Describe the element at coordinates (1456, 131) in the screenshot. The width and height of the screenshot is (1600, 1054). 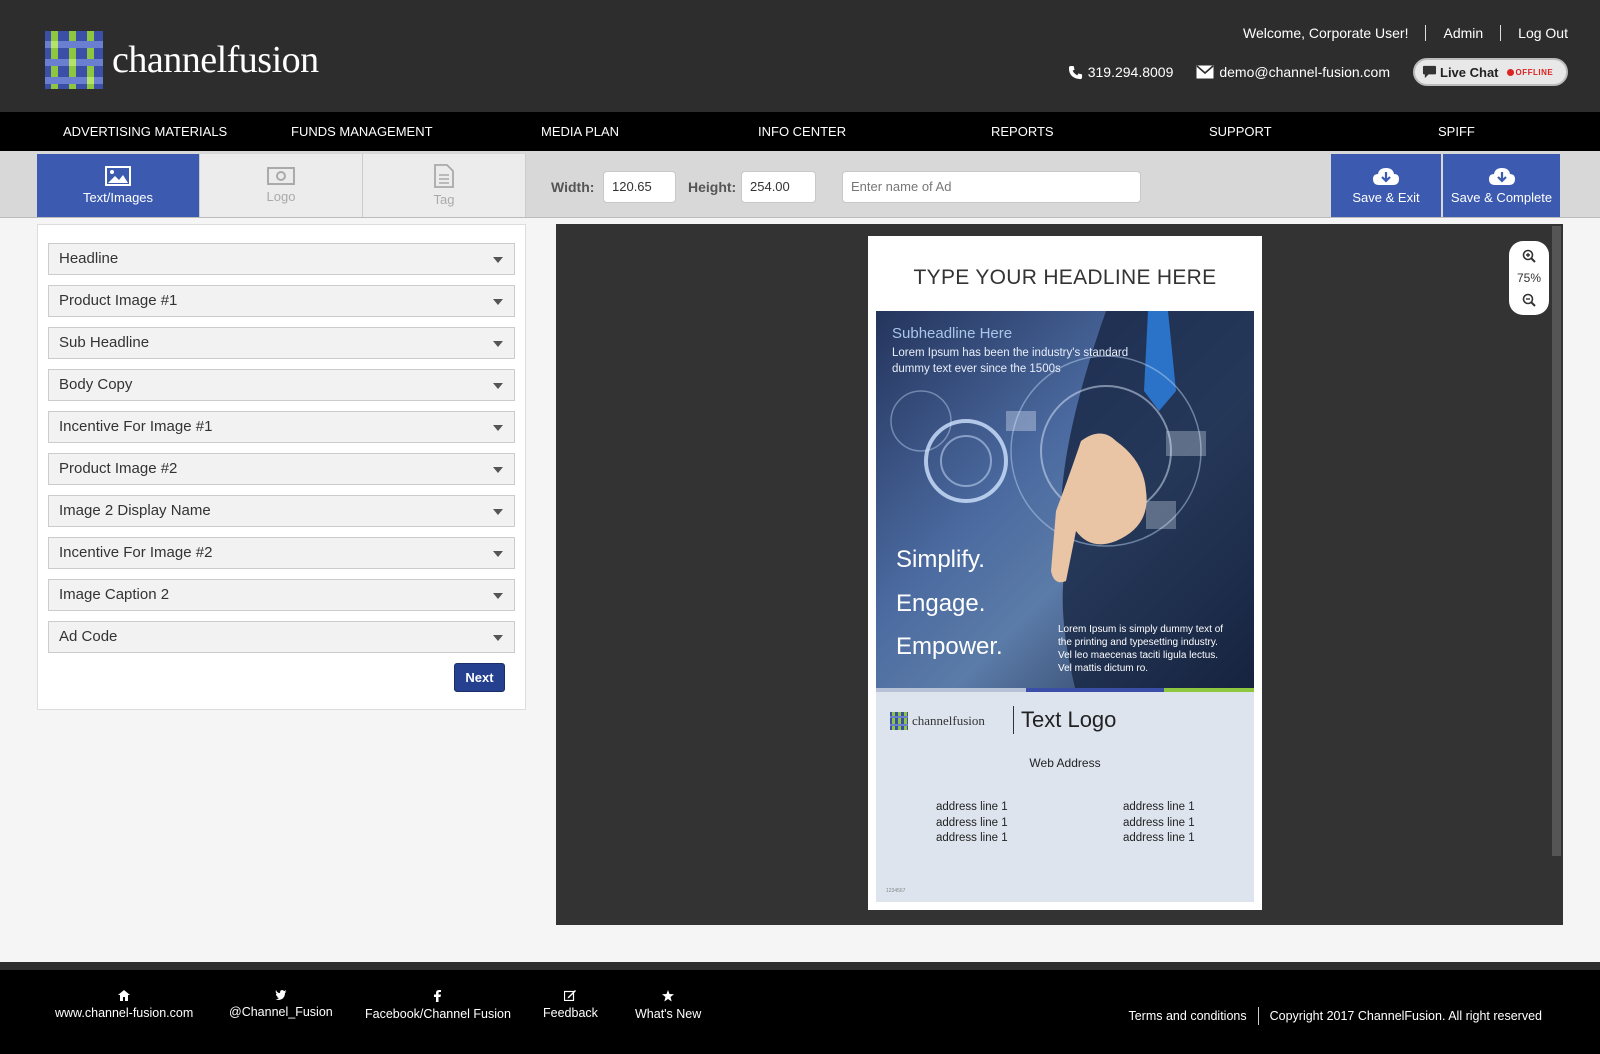
I see `nav-spiff: SPIFF` at that location.